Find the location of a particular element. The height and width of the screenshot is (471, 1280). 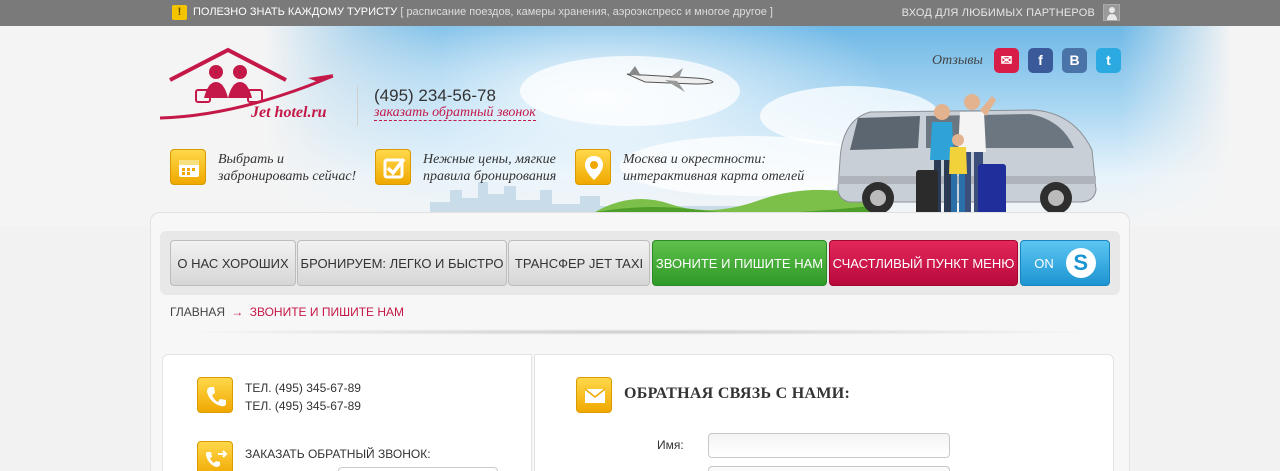

skype-icon: S is located at coordinates (1080, 263).